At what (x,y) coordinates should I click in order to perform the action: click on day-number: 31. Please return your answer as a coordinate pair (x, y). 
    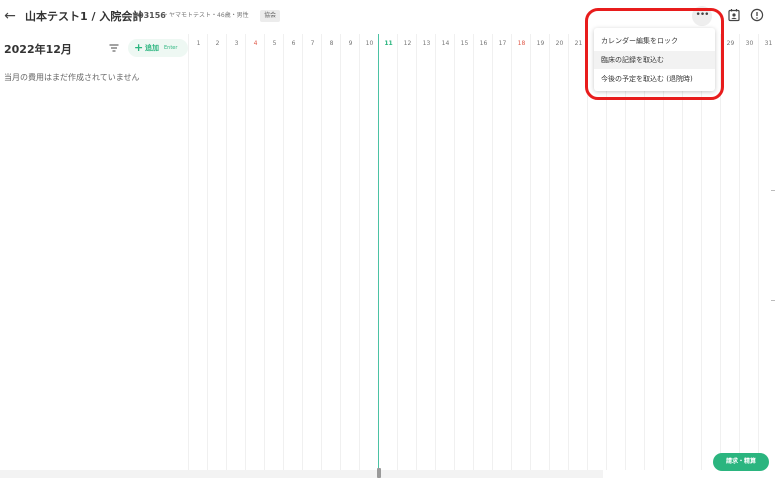
    Looking at the image, I should click on (768, 43).